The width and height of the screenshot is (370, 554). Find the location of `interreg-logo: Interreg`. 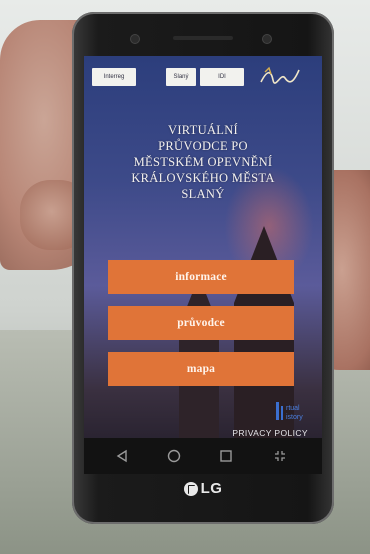

interreg-logo: Interreg is located at coordinates (114, 77).